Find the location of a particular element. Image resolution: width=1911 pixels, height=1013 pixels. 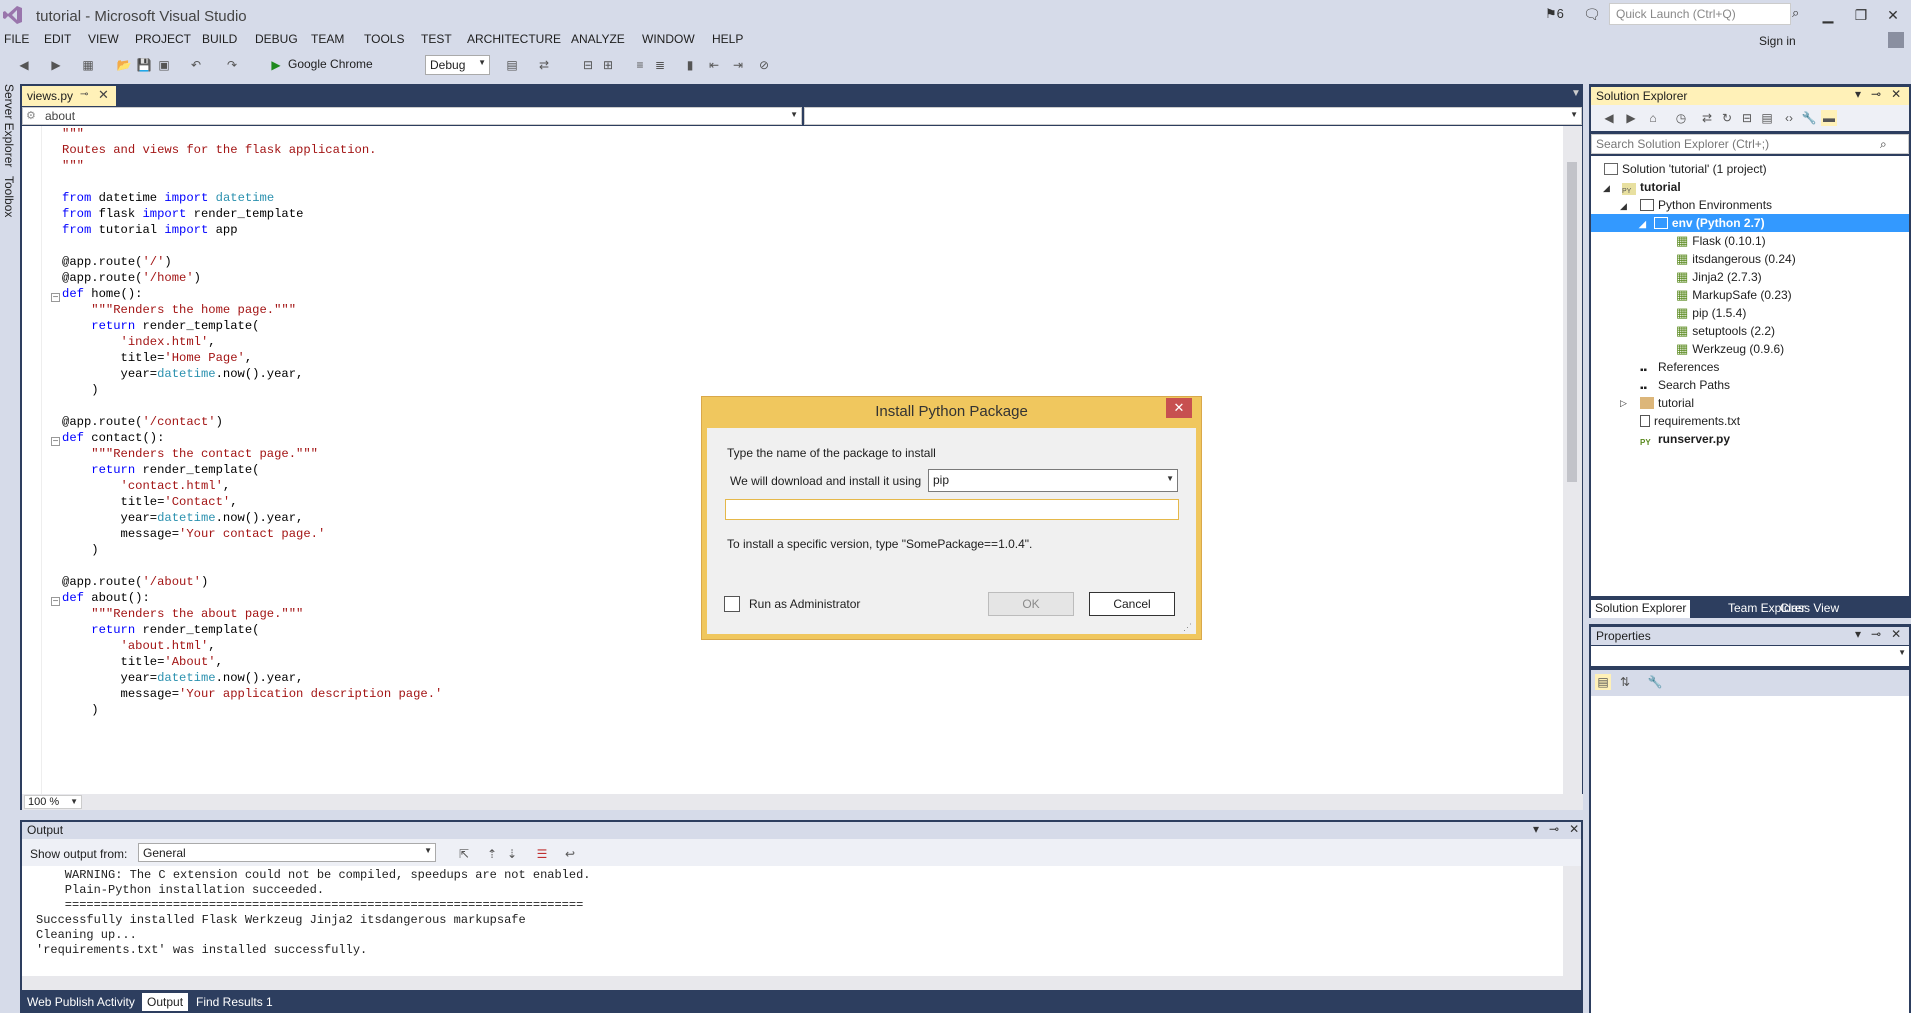

solution-search-input: Search Solution Explorer (Ctrl+;) is located at coordinates (1750, 144).